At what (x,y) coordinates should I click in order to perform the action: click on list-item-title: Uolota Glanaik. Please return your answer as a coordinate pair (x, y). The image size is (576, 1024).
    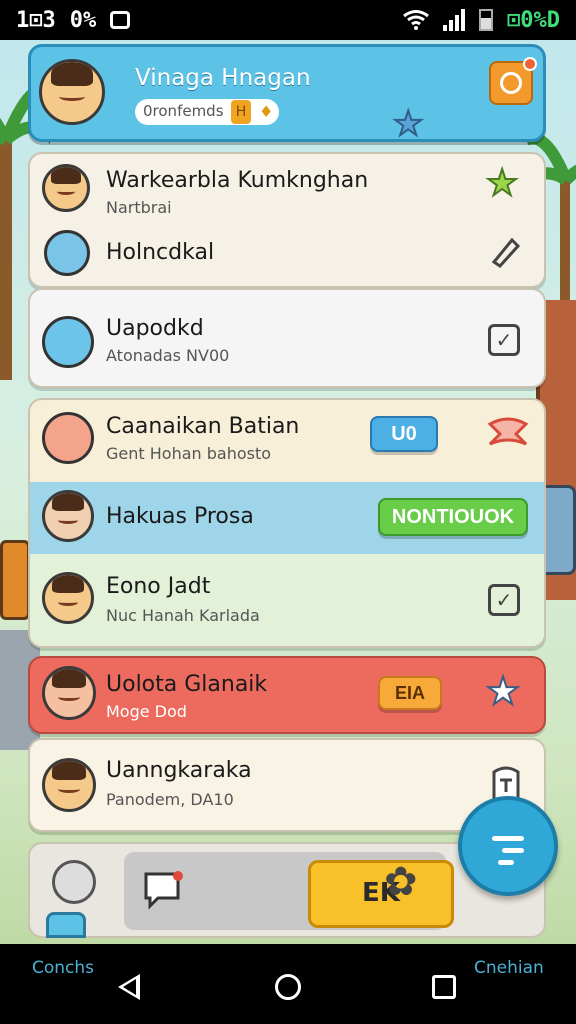
    Looking at the image, I should click on (187, 684).